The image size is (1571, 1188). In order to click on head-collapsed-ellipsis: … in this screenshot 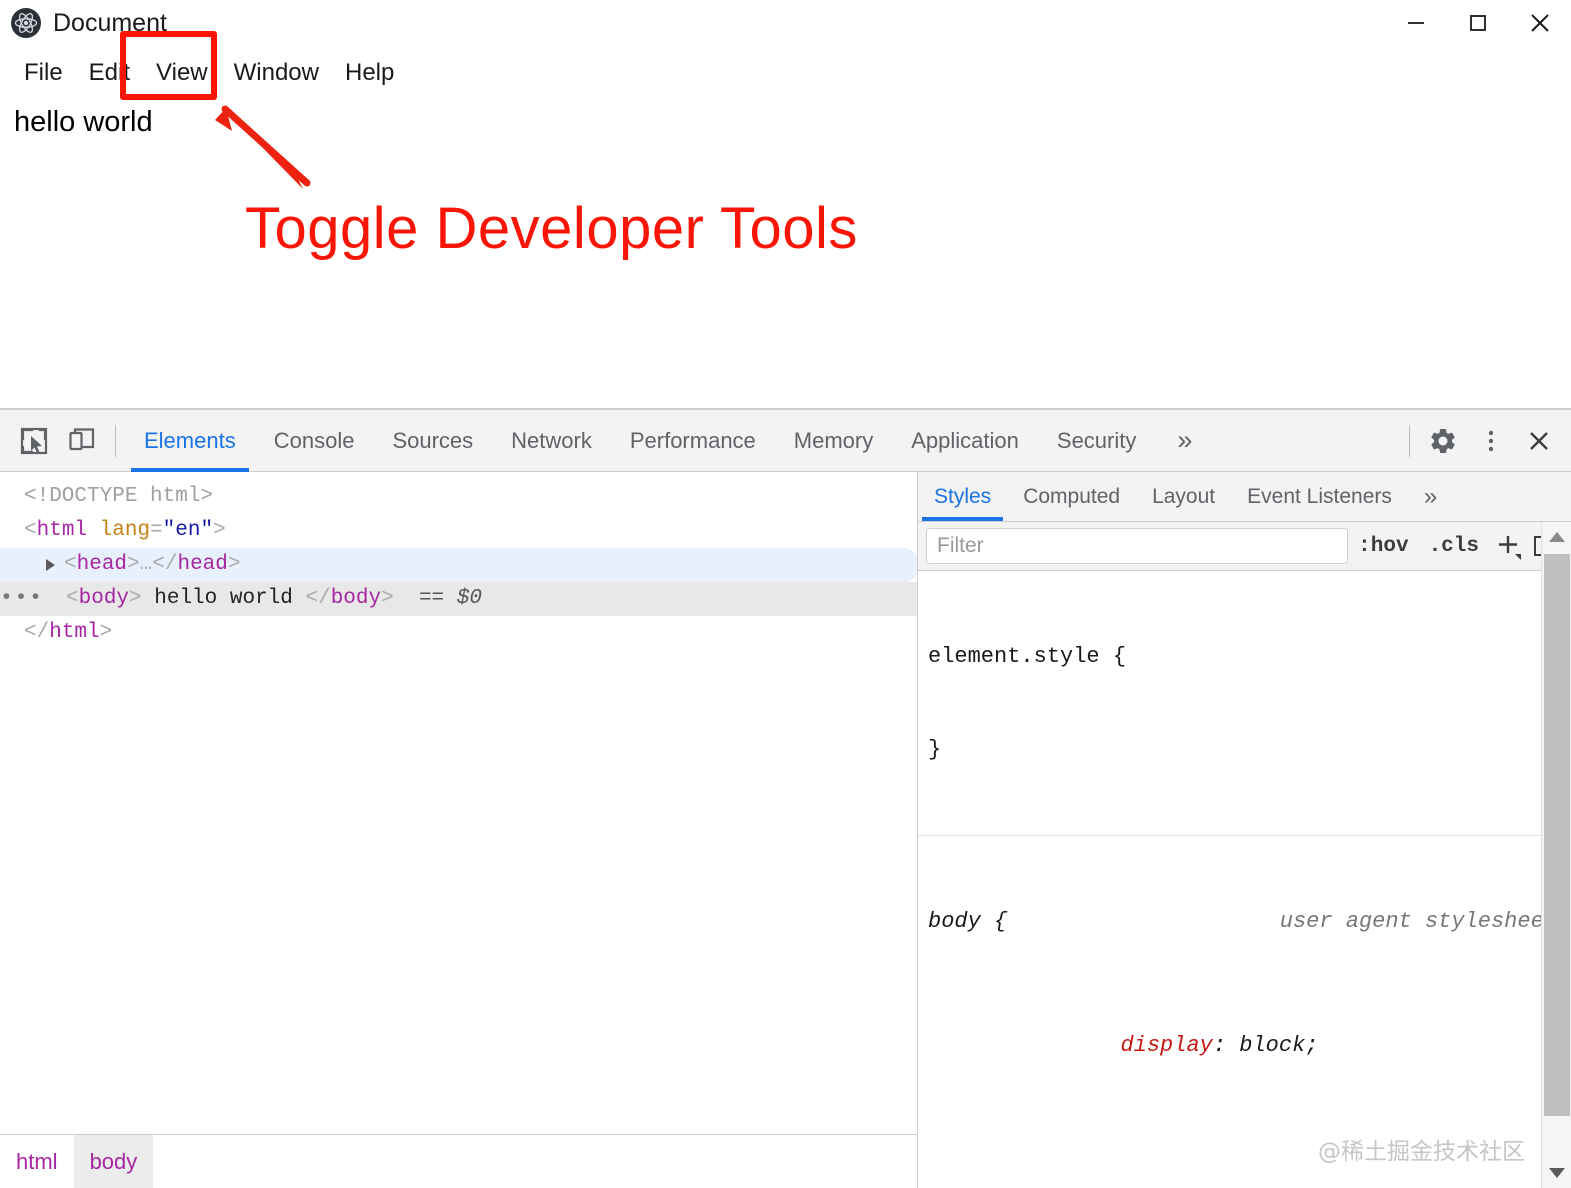, I will do `click(146, 565)`.